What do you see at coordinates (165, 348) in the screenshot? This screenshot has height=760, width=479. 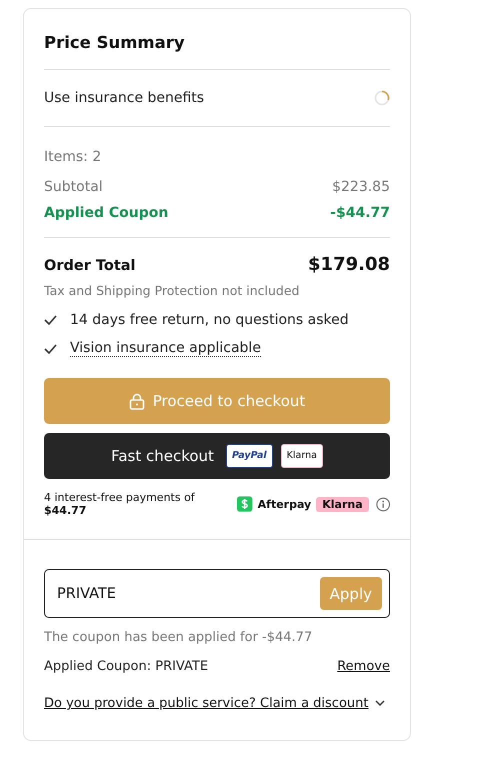 I see `insurance-link: Vision insurance applicable` at bounding box center [165, 348].